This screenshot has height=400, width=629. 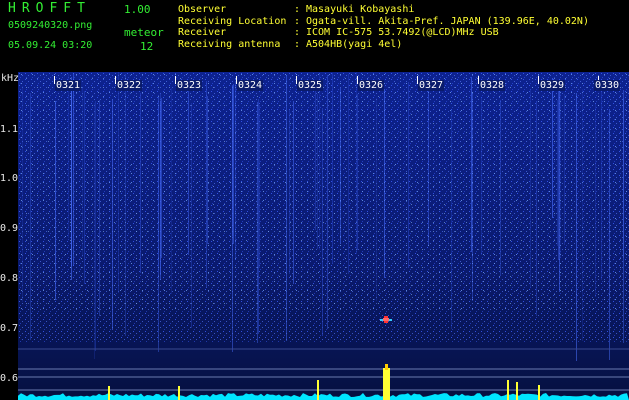 I want to click on antenna-value: A504HB(yagi 4el), so click(x=354, y=44).